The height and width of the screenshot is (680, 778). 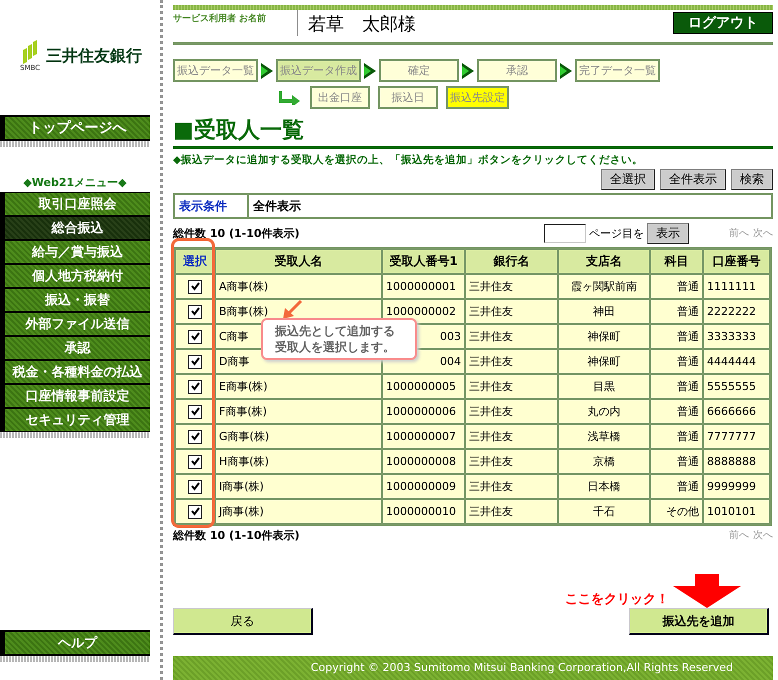 What do you see at coordinates (94, 56) in the screenshot?
I see `bank-name: 三井住友銀行` at bounding box center [94, 56].